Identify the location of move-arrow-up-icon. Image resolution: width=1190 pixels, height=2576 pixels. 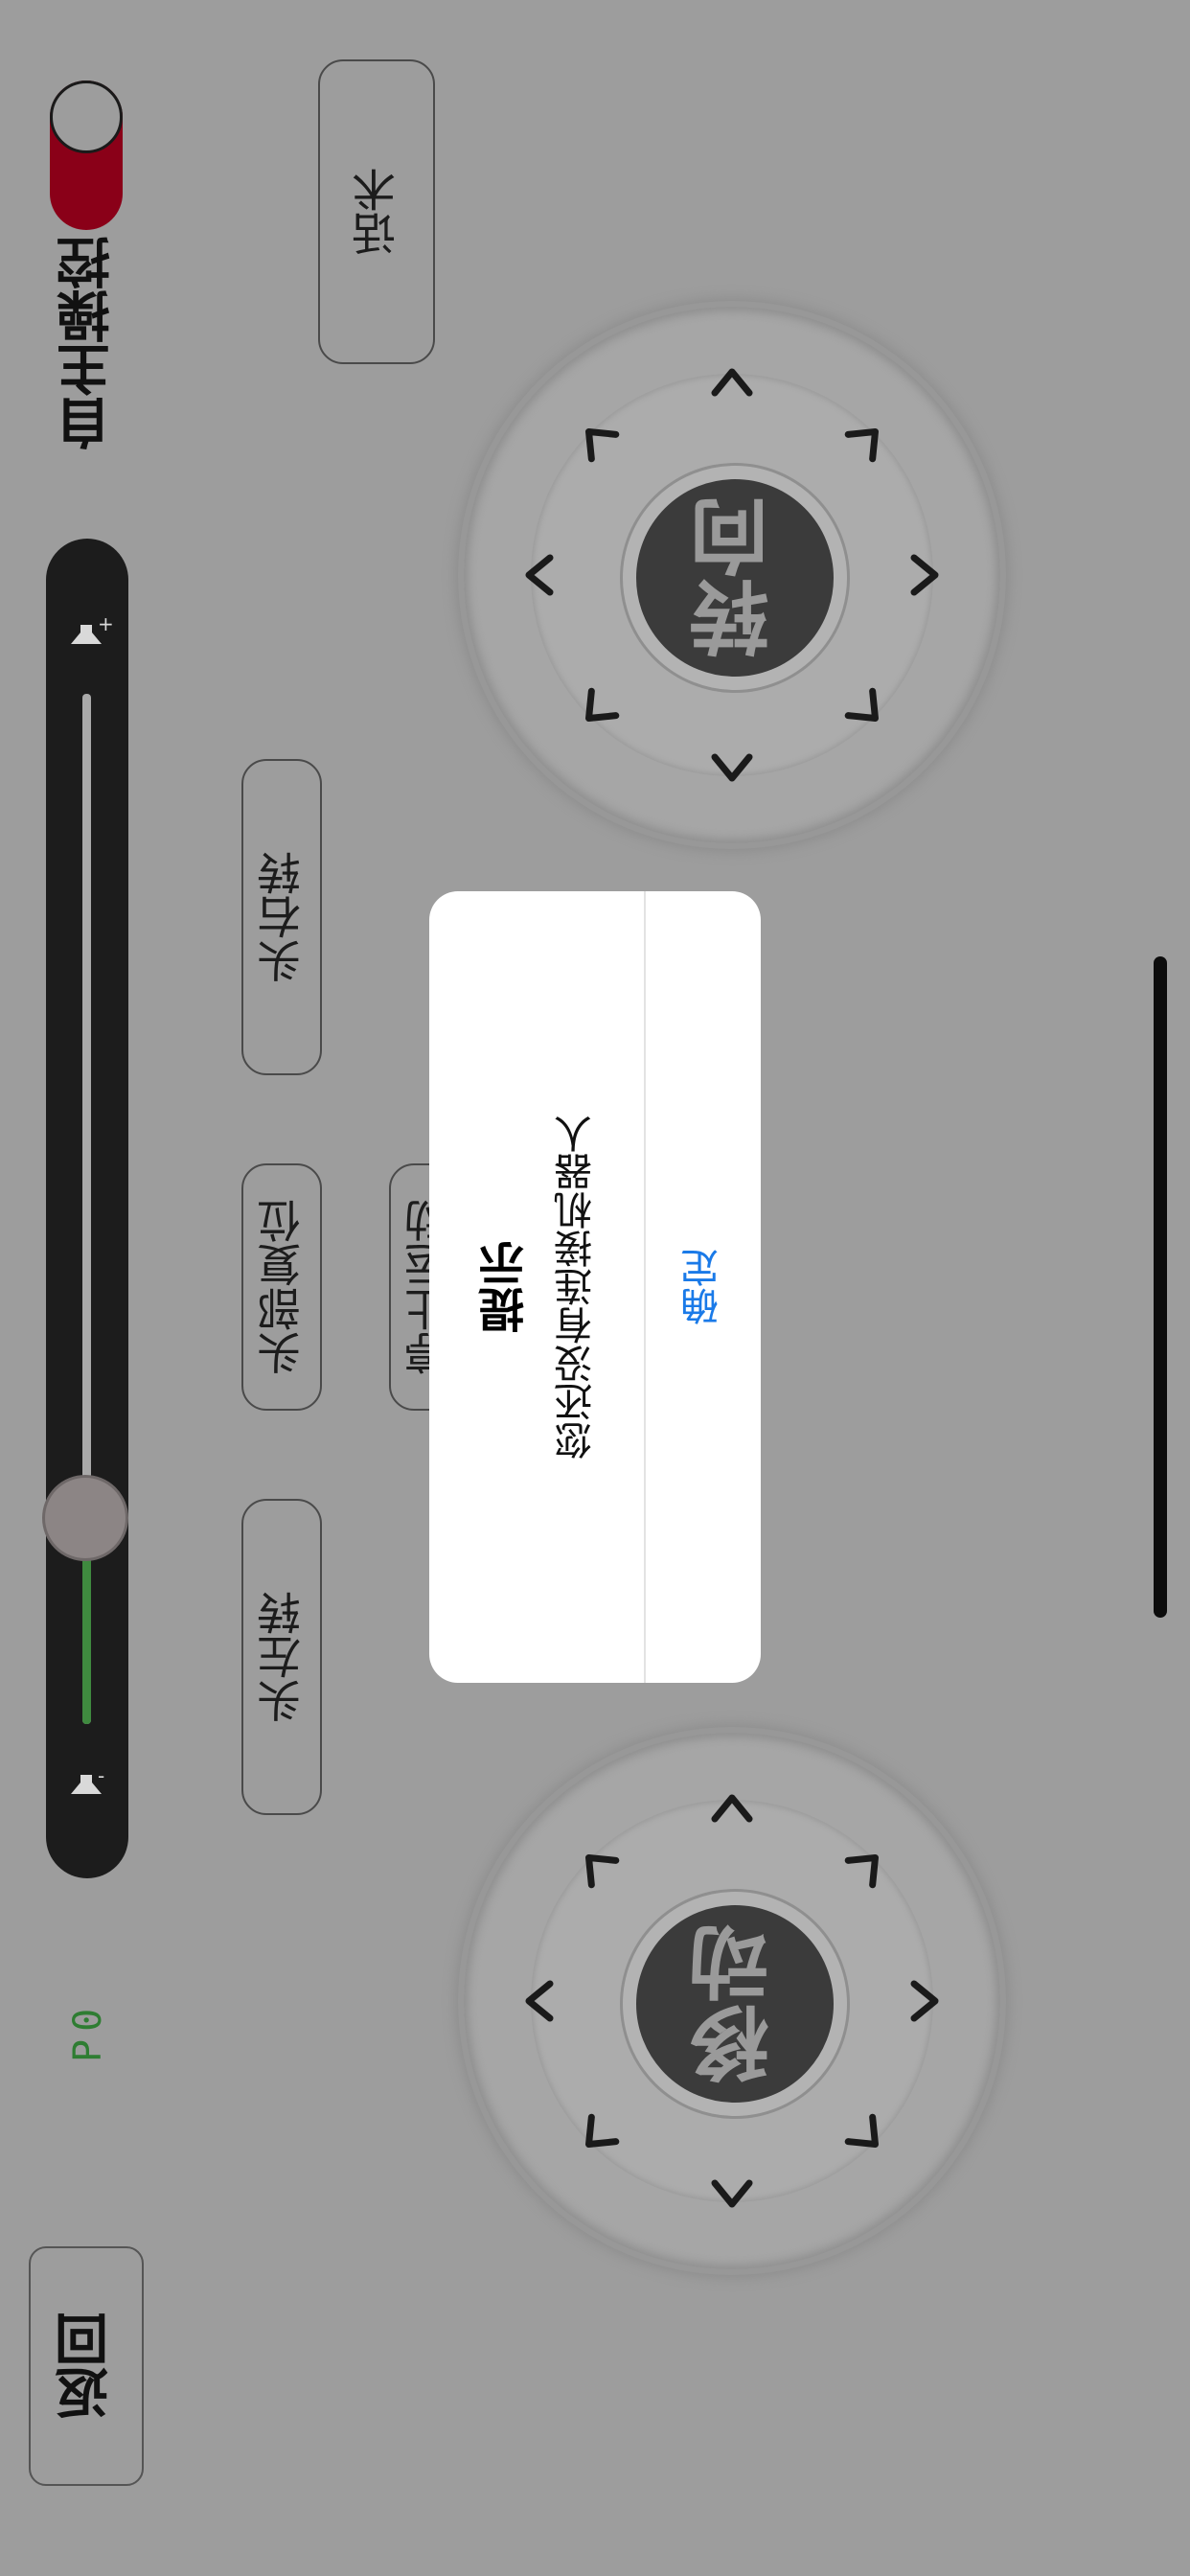
(732, 1809).